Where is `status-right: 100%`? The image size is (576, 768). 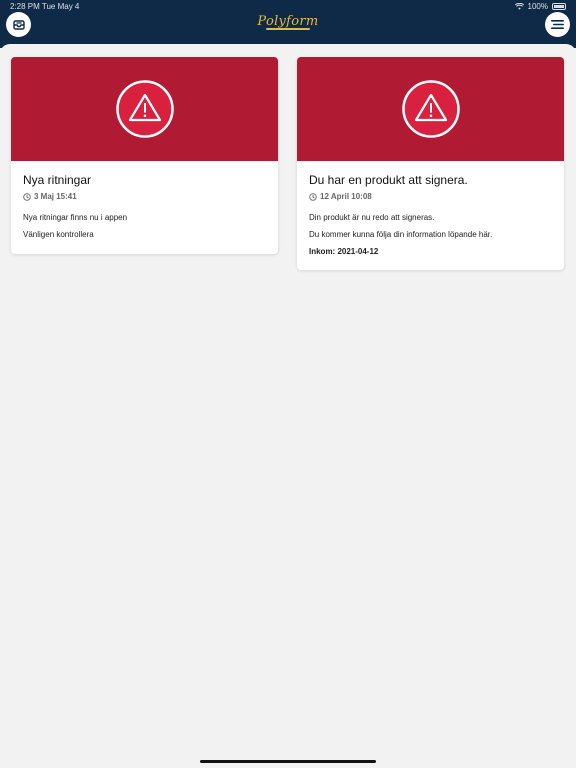
status-right: 100% is located at coordinates (540, 6).